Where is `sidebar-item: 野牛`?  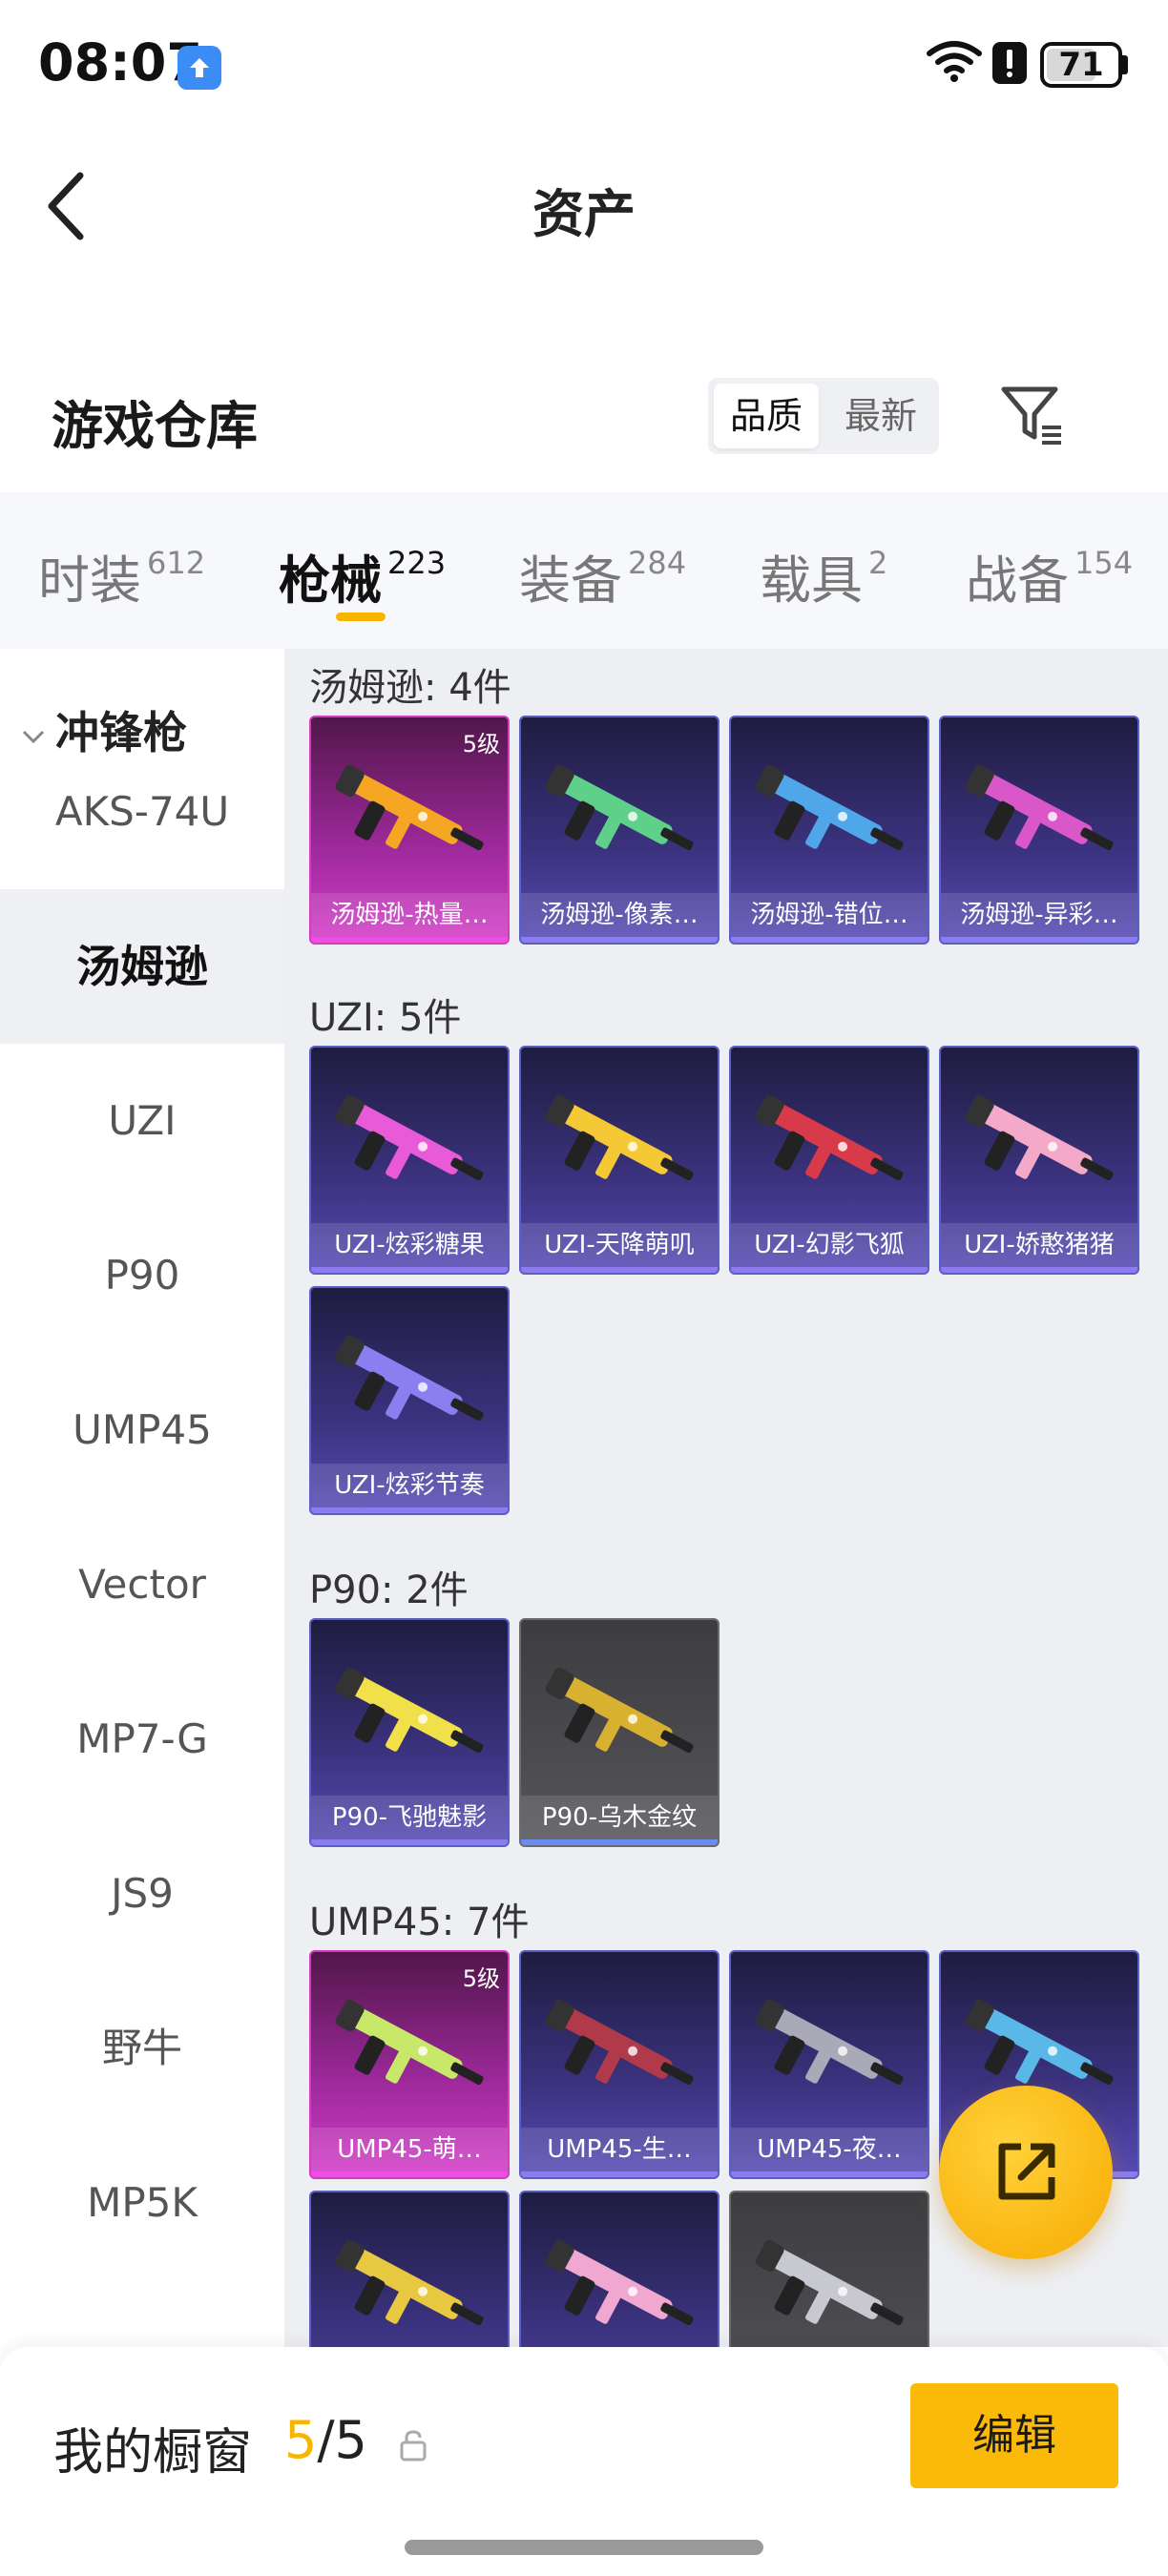 sidebar-item: 野牛 is located at coordinates (142, 2048).